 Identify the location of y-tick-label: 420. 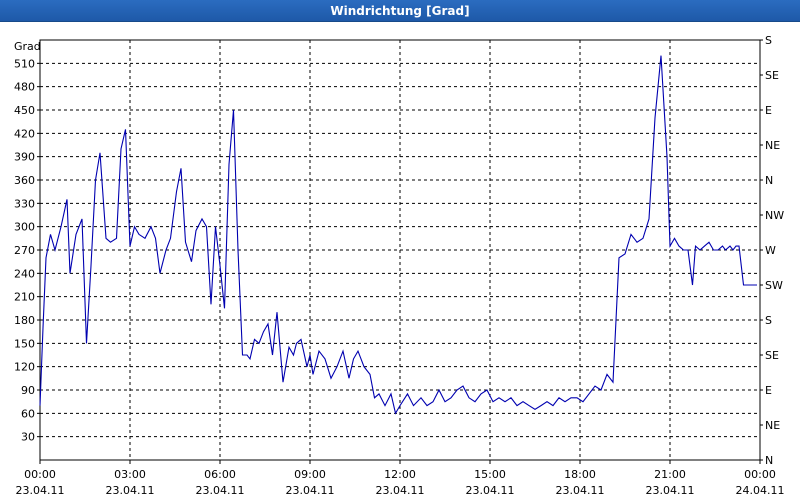
(24, 133).